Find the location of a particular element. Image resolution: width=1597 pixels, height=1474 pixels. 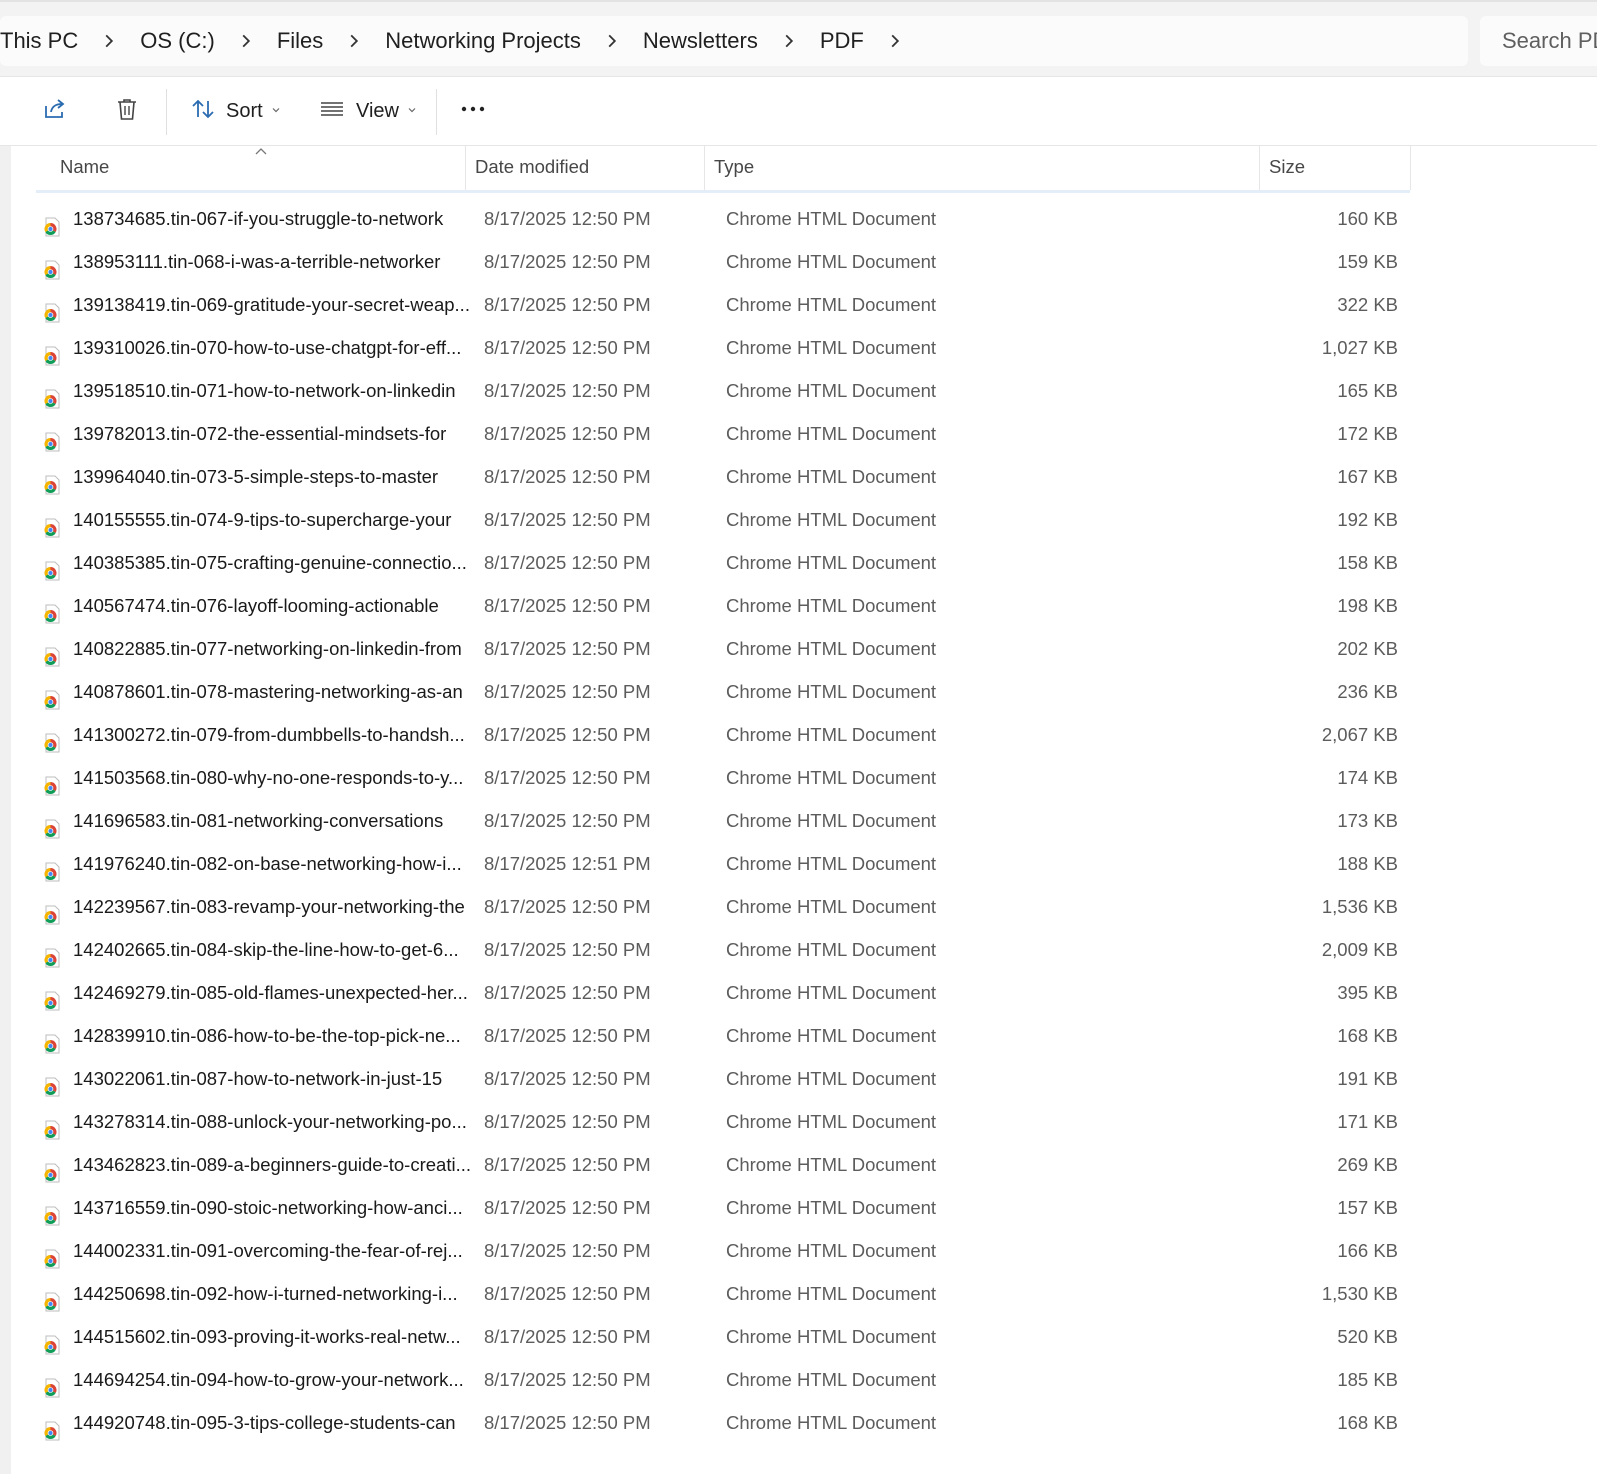

breadcrumb-files: Files is located at coordinates (300, 41).